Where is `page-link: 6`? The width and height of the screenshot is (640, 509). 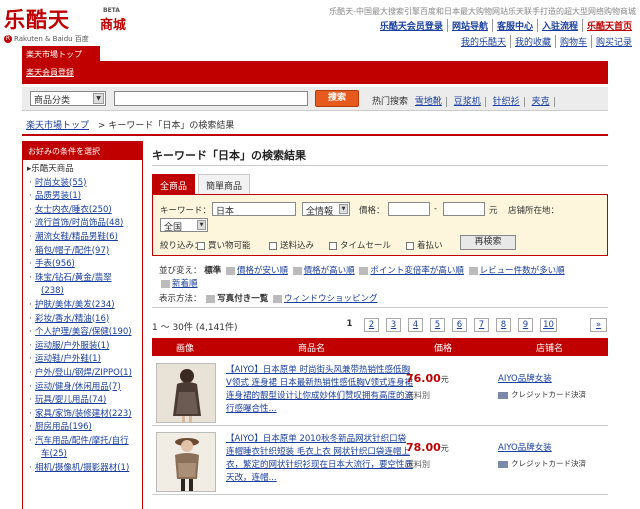 page-link: 6 is located at coordinates (459, 325).